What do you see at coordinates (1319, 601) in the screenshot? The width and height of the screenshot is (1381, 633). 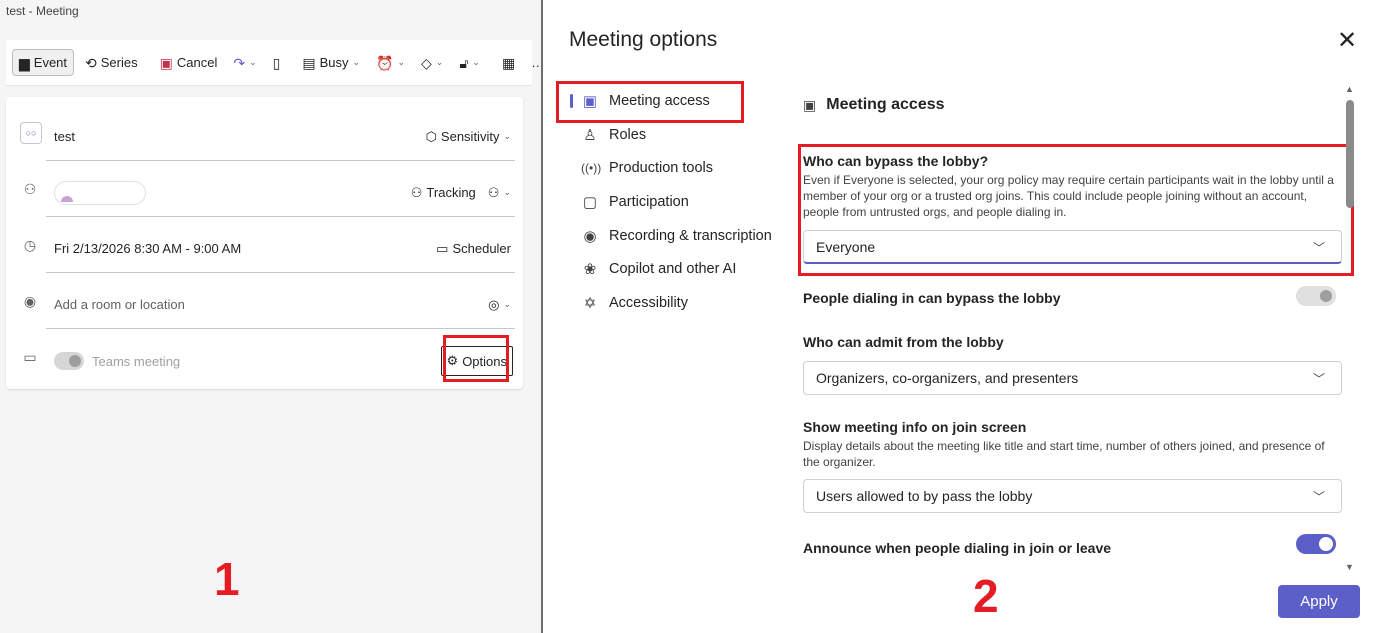 I see `apply-button: Apply` at bounding box center [1319, 601].